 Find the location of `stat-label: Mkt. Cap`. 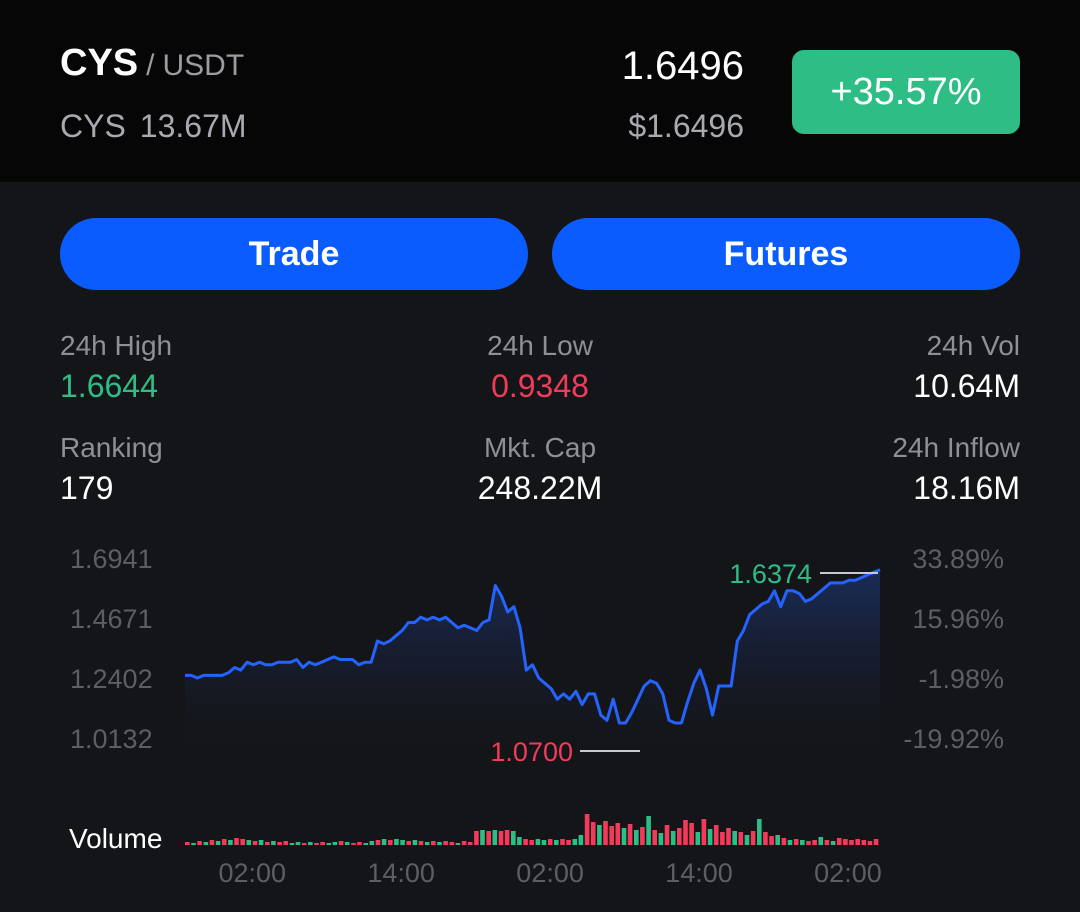

stat-label: Mkt. Cap is located at coordinates (540, 447).